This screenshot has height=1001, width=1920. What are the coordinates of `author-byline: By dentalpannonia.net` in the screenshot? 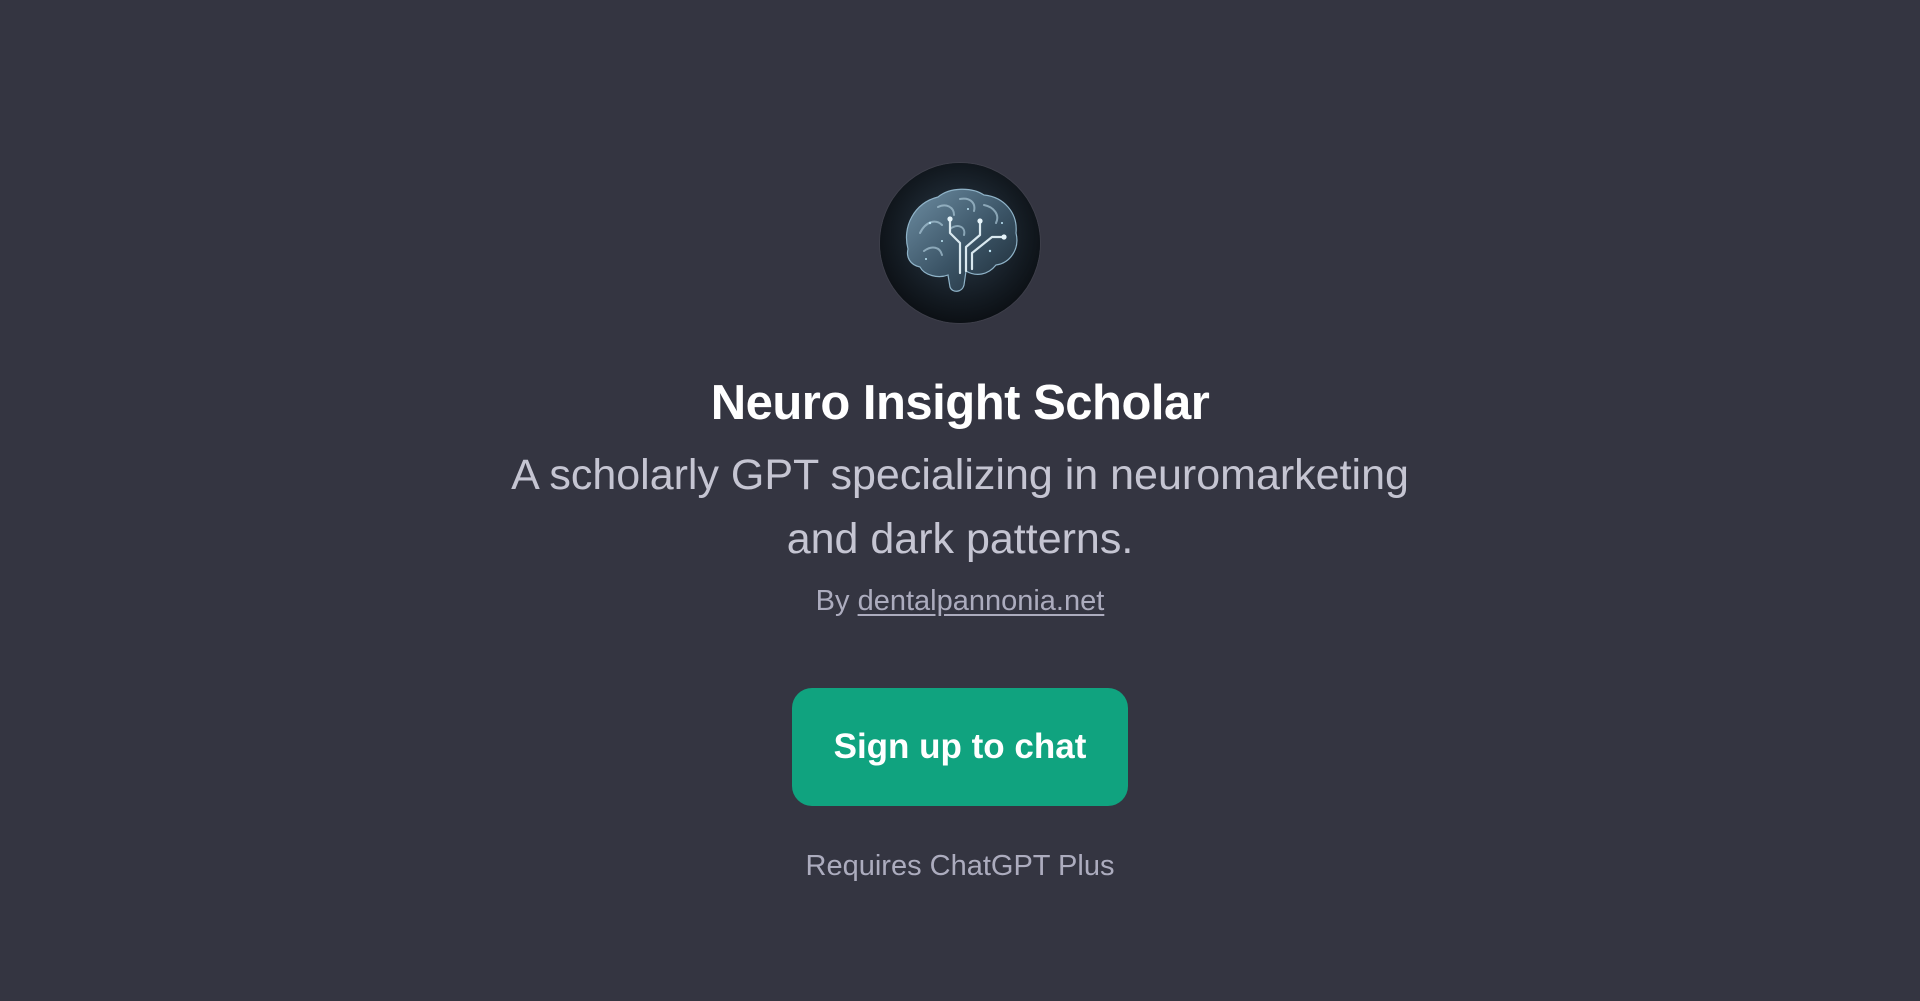 It's located at (960, 601).